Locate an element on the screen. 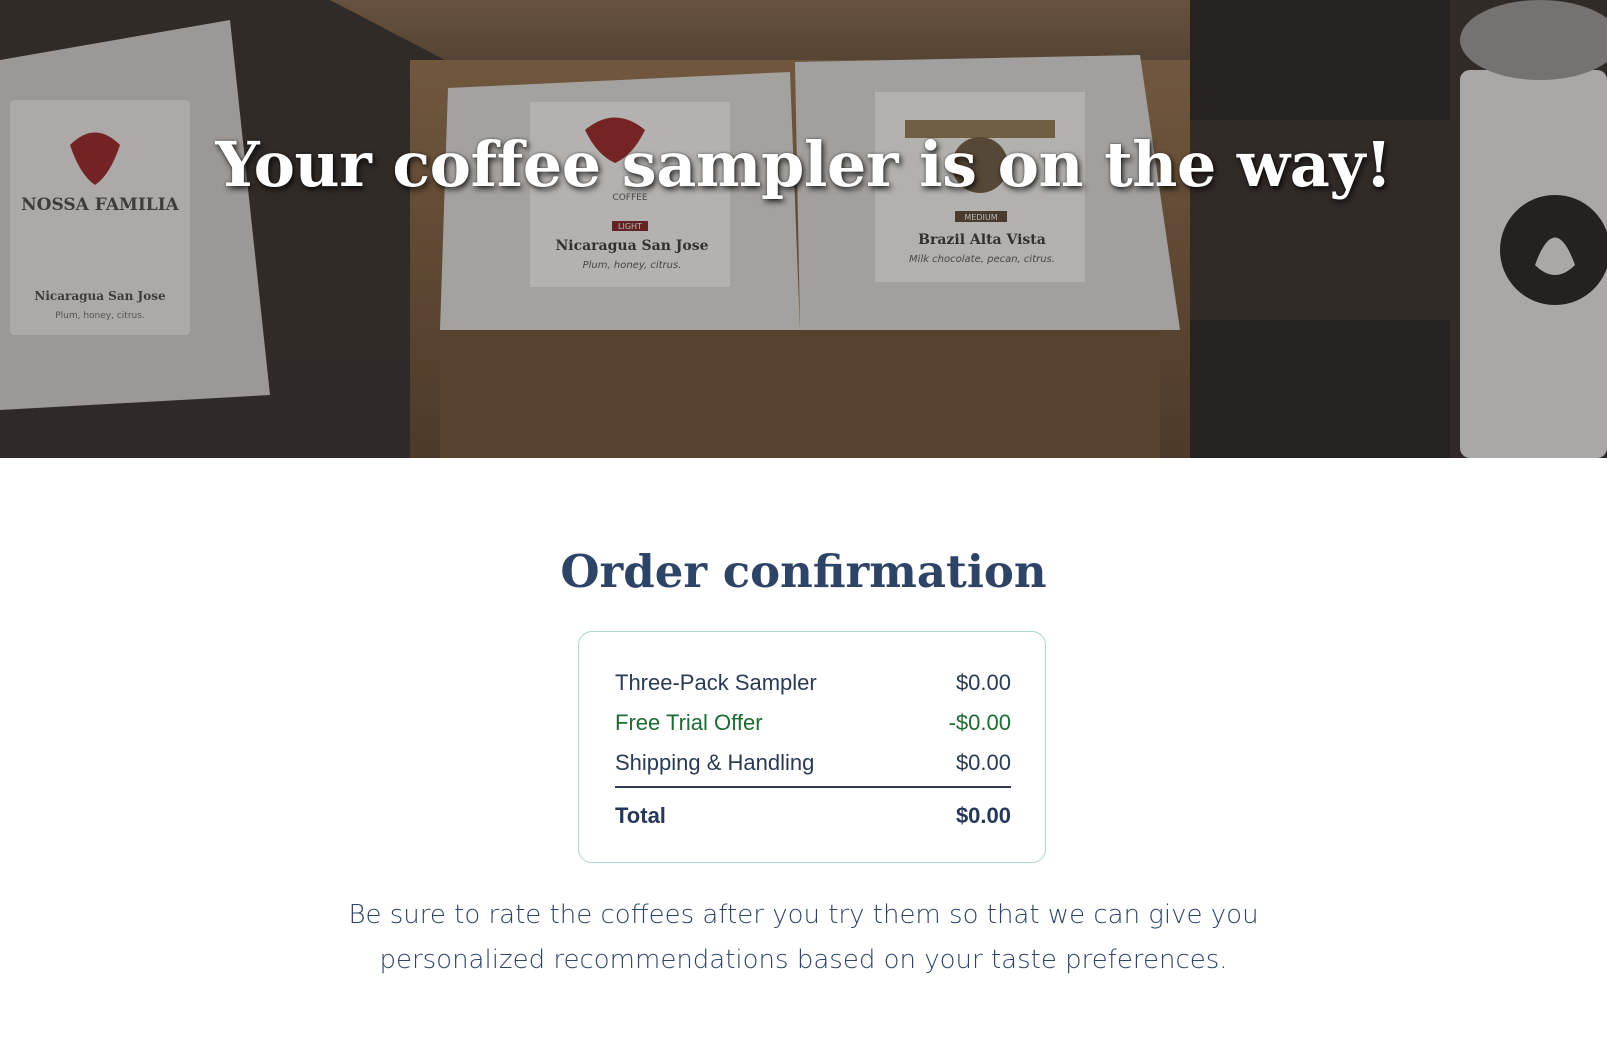 This screenshot has height=1040, width=1607. line-item-label: Free Trial Offer is located at coordinates (689, 722).